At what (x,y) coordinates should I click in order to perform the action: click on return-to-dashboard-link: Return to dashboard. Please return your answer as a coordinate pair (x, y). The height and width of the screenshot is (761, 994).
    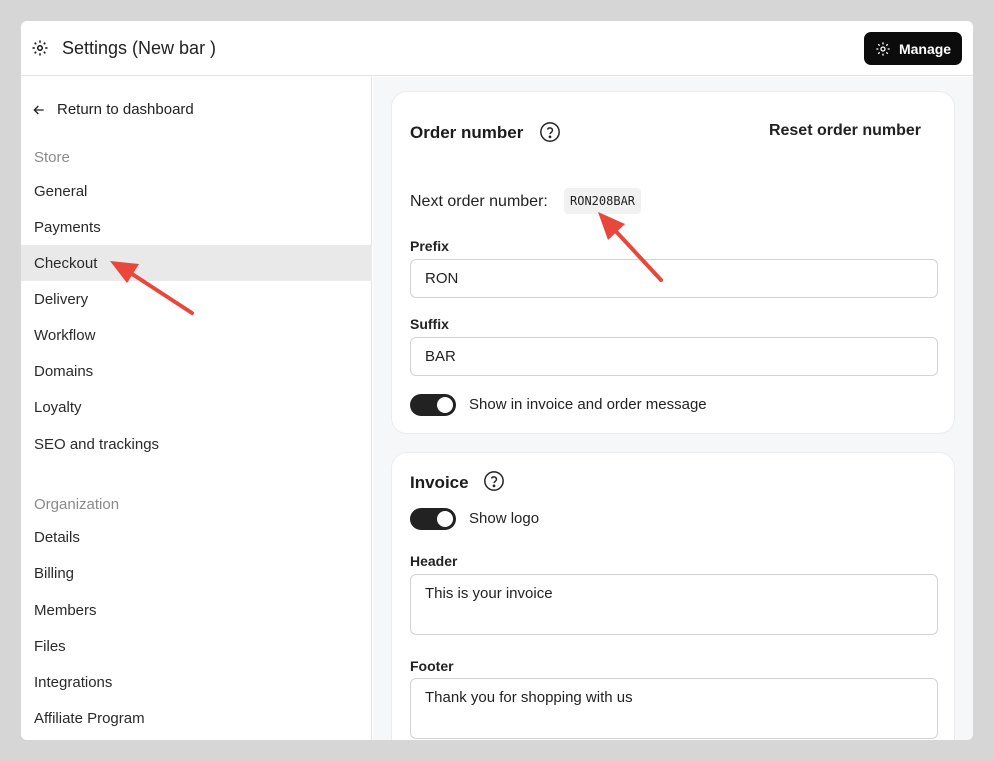
    Looking at the image, I should click on (112, 109).